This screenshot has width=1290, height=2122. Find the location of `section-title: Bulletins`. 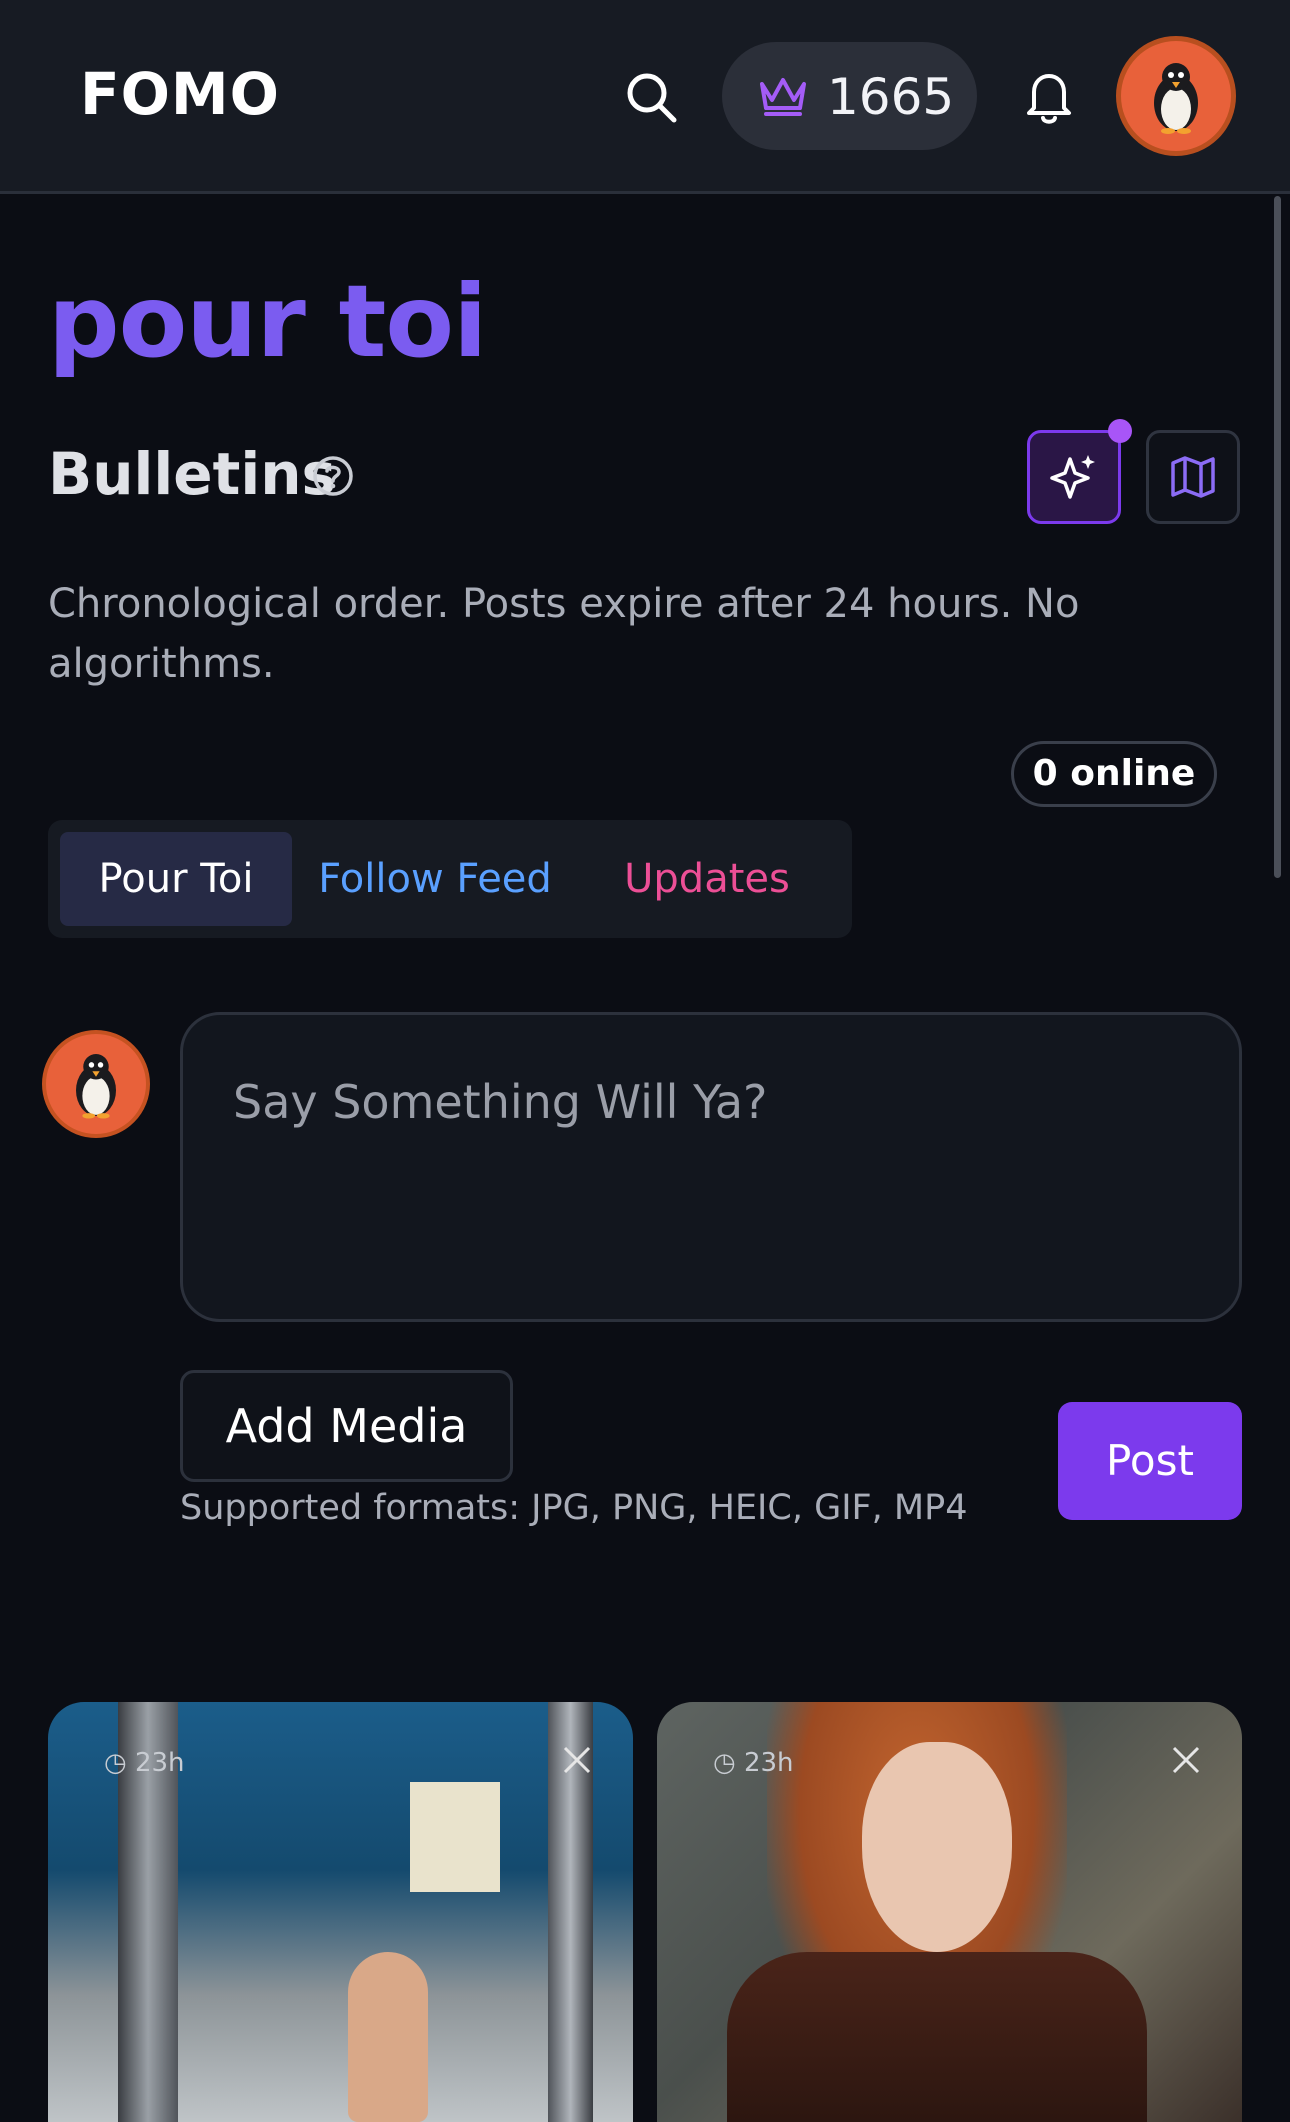

section-title: Bulletins is located at coordinates (192, 474).